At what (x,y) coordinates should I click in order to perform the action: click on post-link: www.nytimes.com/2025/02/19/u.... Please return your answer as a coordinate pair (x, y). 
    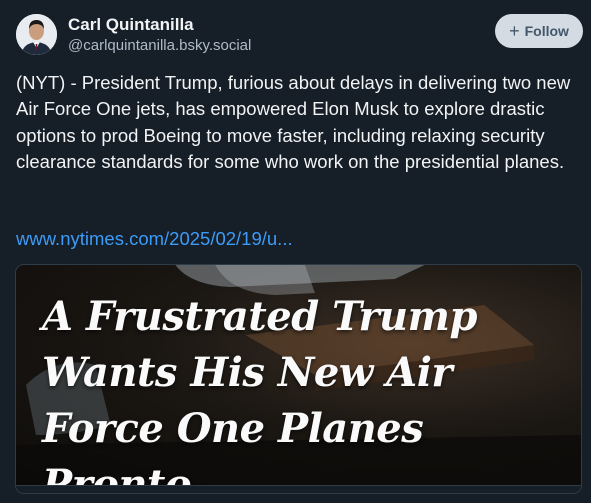
    Looking at the image, I should click on (154, 239).